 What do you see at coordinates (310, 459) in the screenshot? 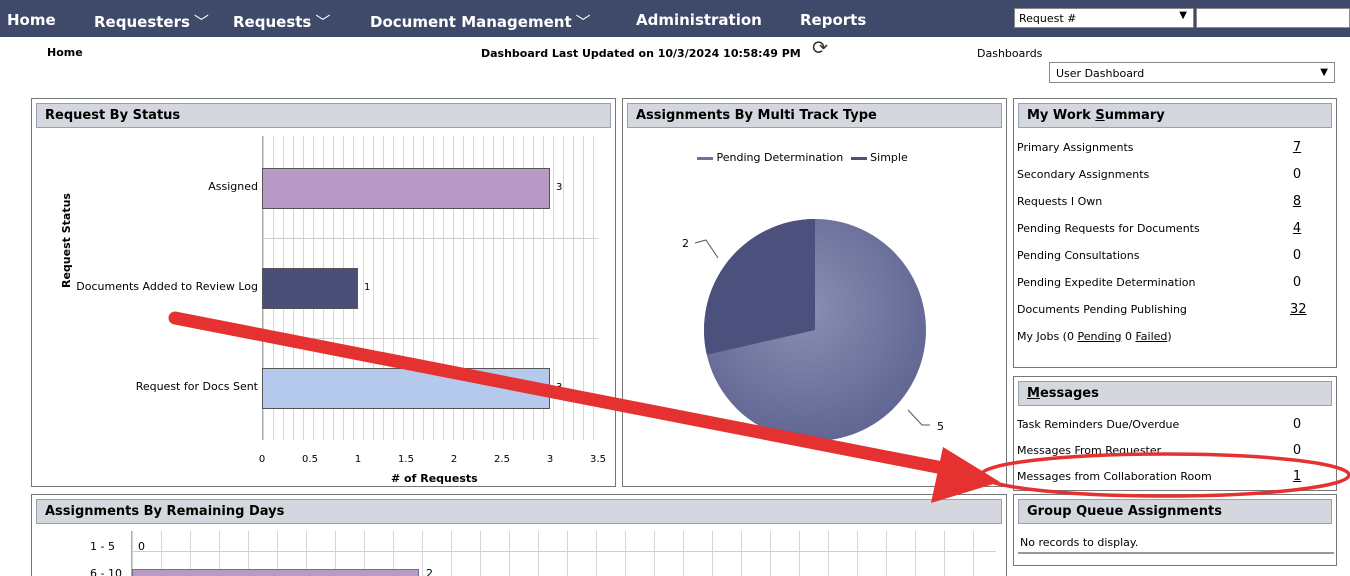
I see `status-x-tick: 0.5` at bounding box center [310, 459].